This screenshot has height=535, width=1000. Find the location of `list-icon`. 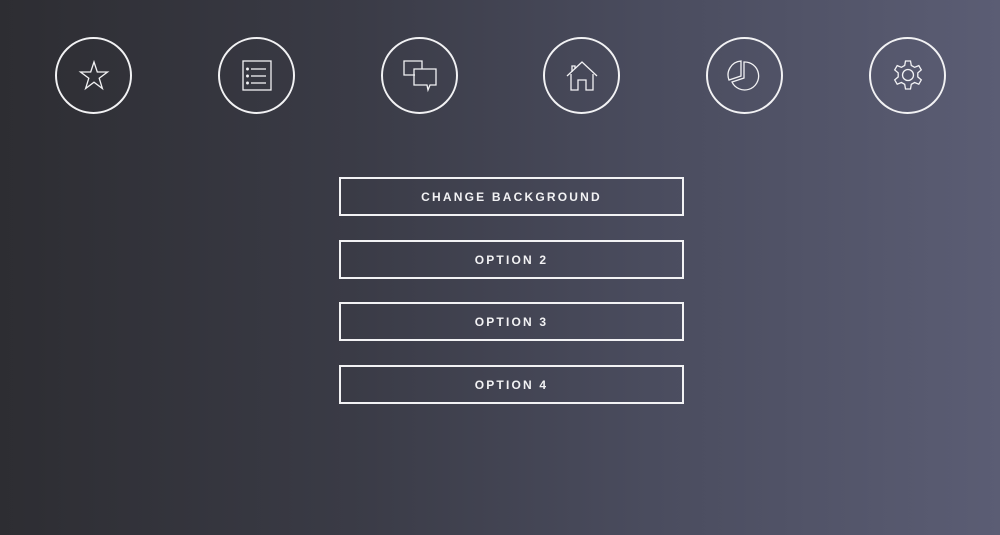

list-icon is located at coordinates (256, 75).